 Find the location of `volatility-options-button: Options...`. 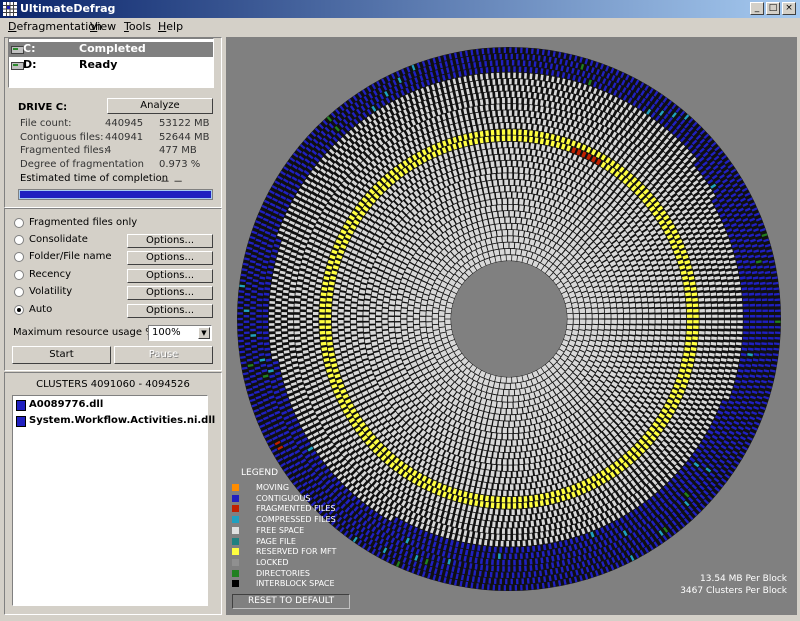

volatility-options-button: Options... is located at coordinates (170, 293).